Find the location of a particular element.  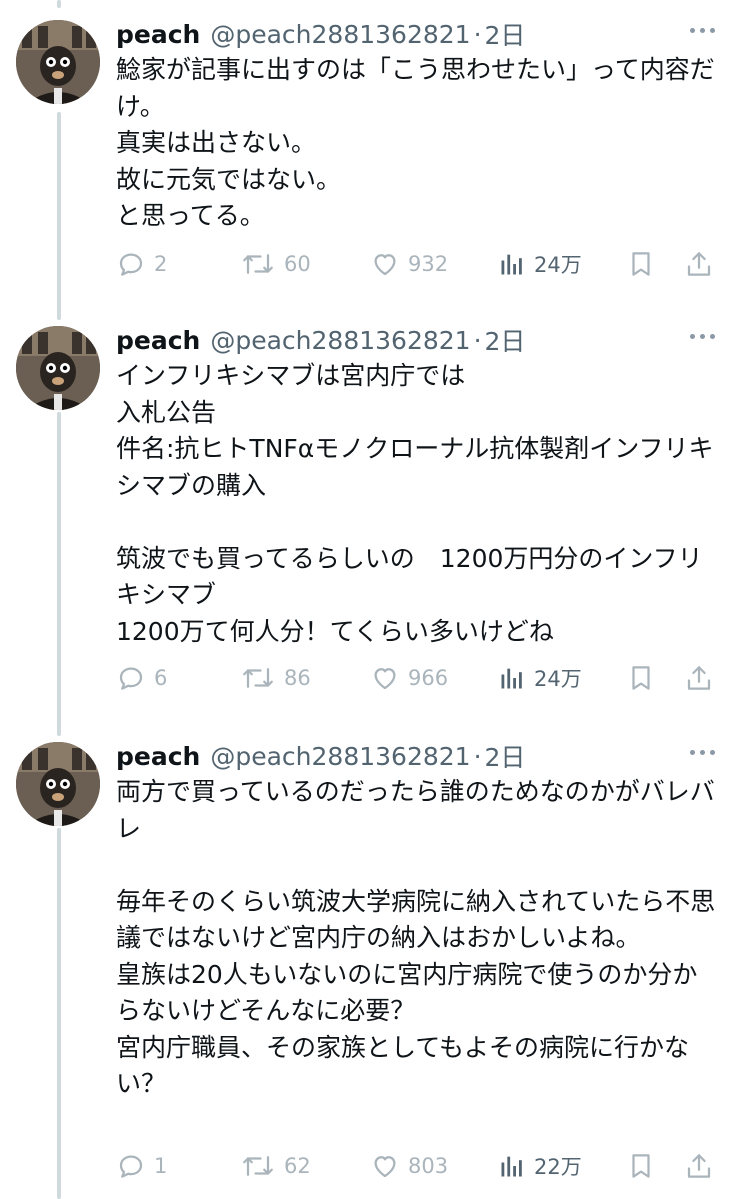

tweet-actions: 6 86 966 24万 is located at coordinates (416, 678).